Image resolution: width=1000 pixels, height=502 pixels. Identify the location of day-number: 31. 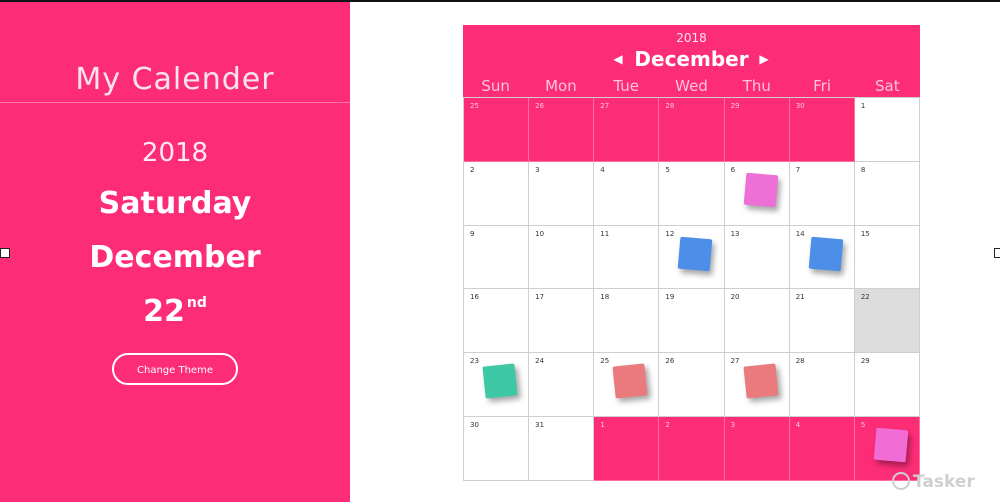
(540, 425).